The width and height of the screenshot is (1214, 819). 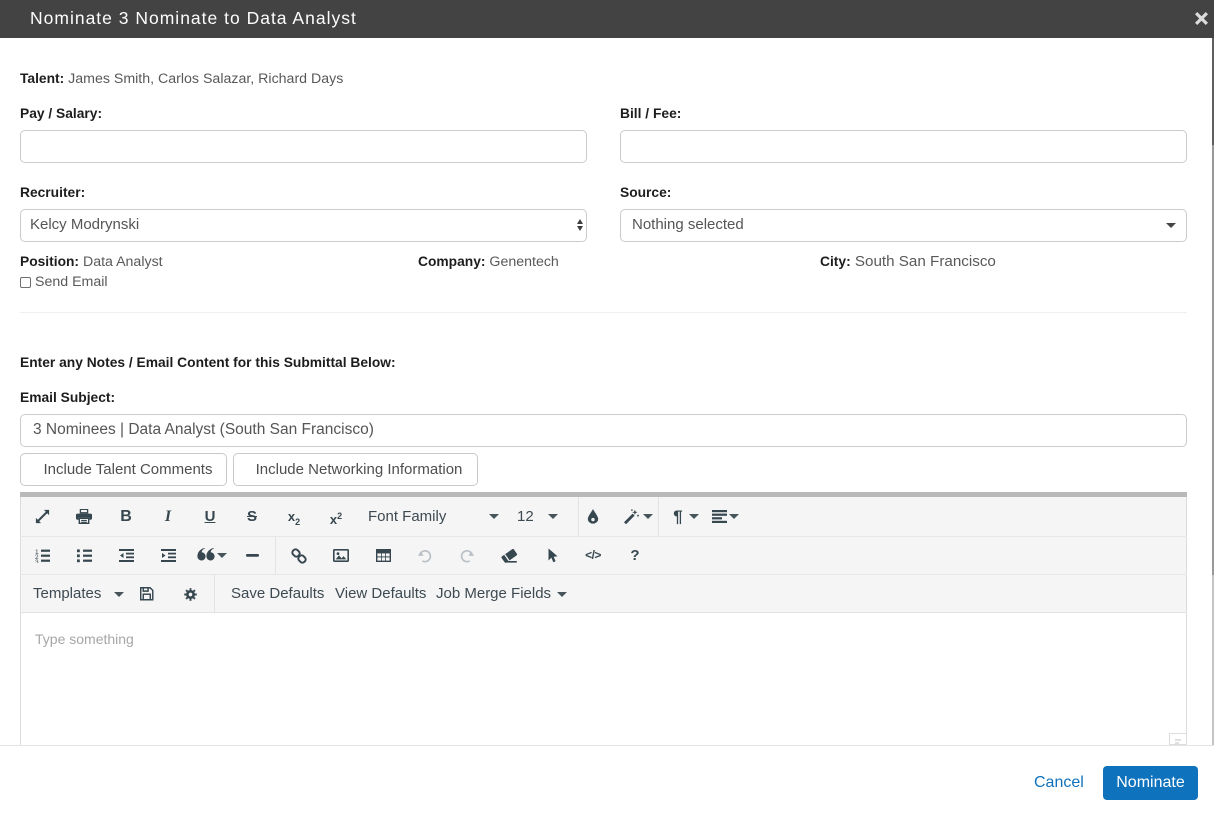 What do you see at coordinates (37, 561) in the screenshot?
I see `svg-text: 3` at bounding box center [37, 561].